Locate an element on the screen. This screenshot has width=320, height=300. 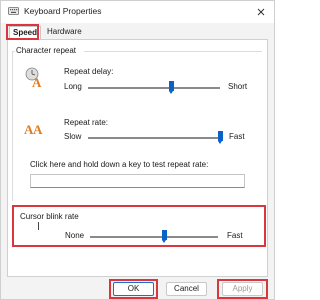
tab-strip: Speed Hardware is located at coordinates (137, 31).